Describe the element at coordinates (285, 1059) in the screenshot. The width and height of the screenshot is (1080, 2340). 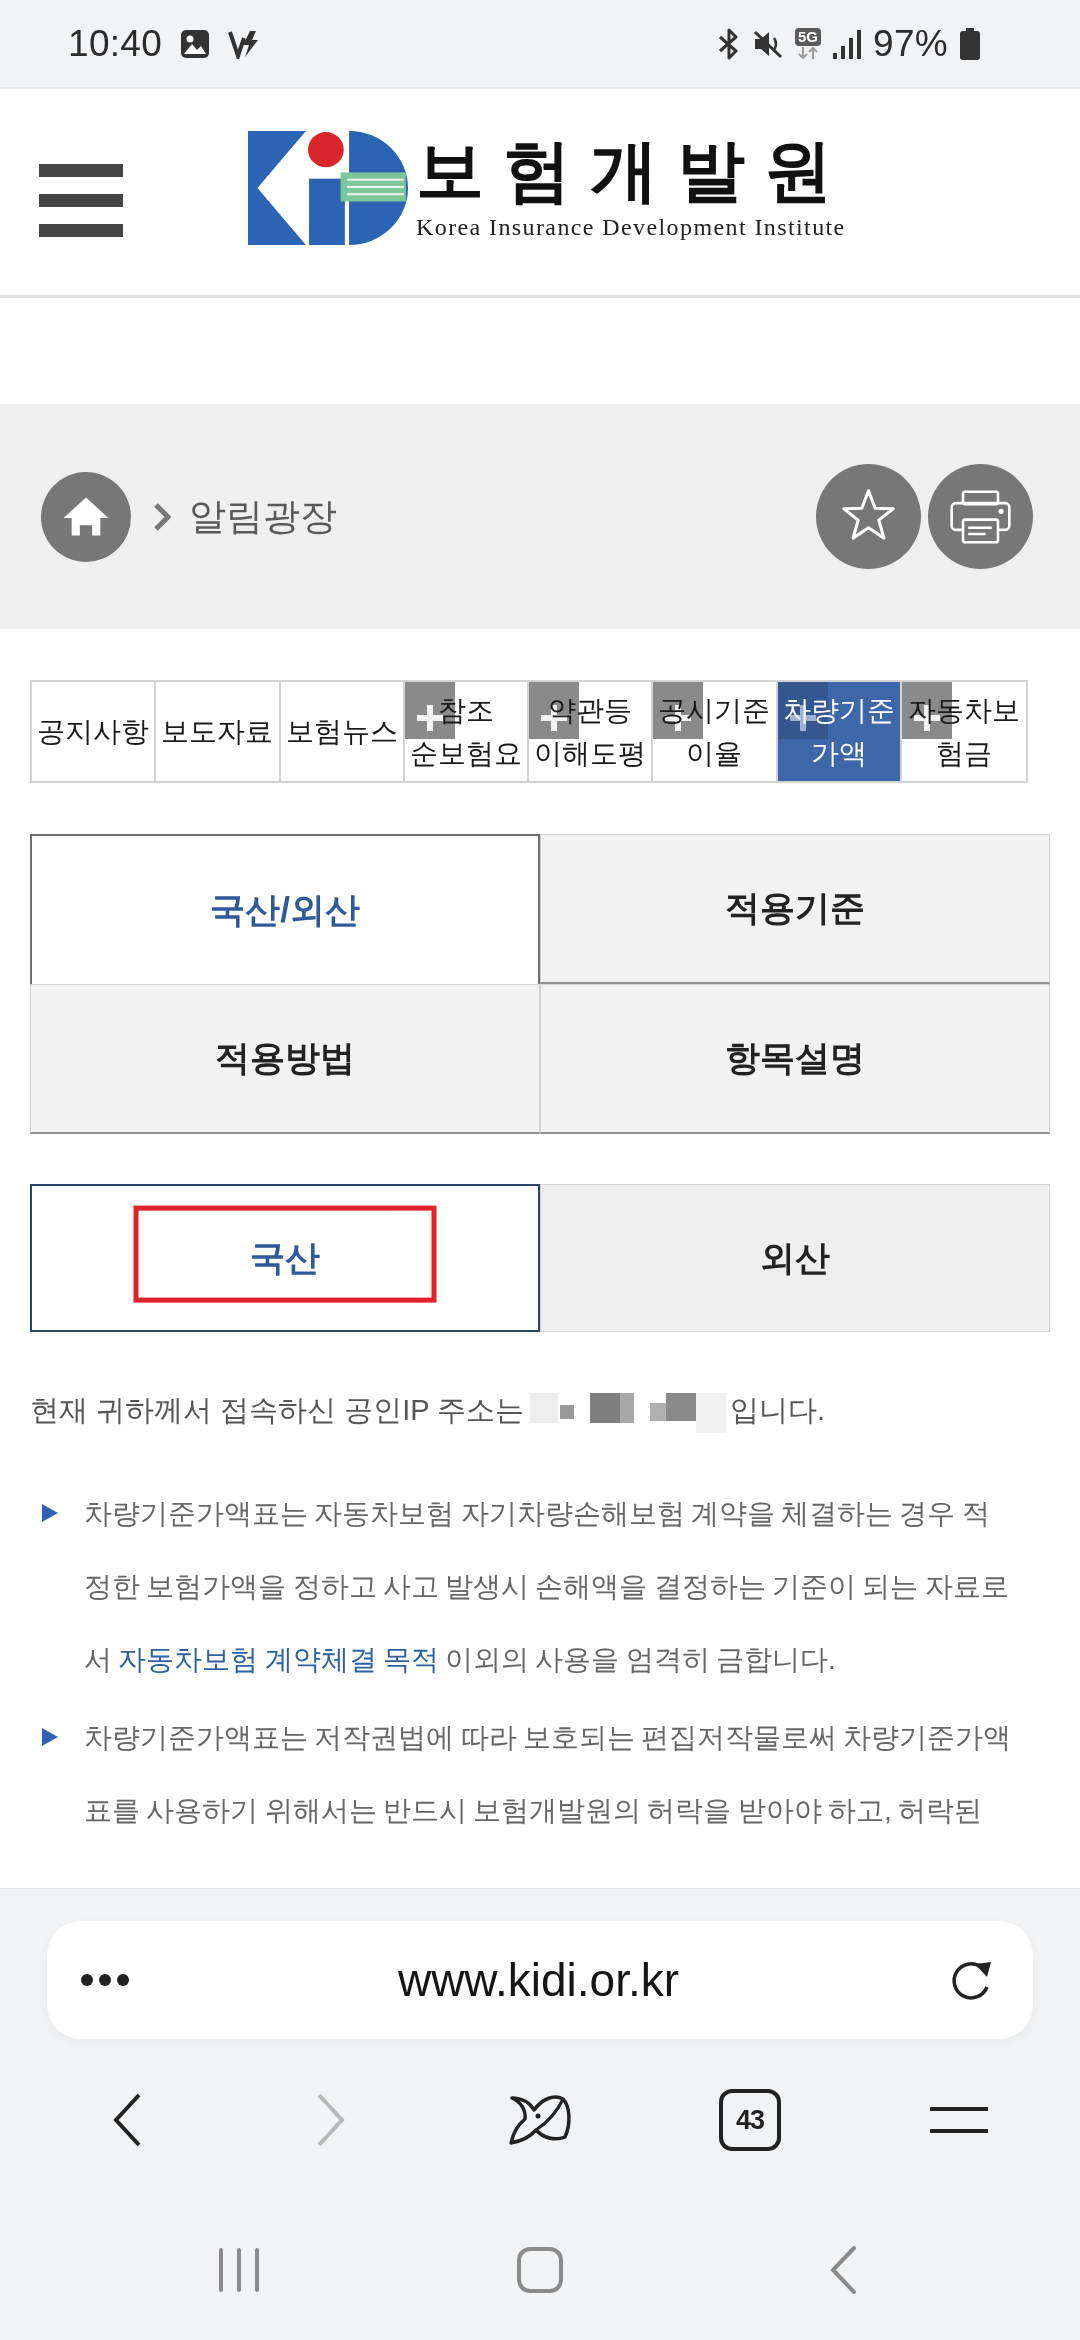
I see `section-tab: 적용방법` at that location.